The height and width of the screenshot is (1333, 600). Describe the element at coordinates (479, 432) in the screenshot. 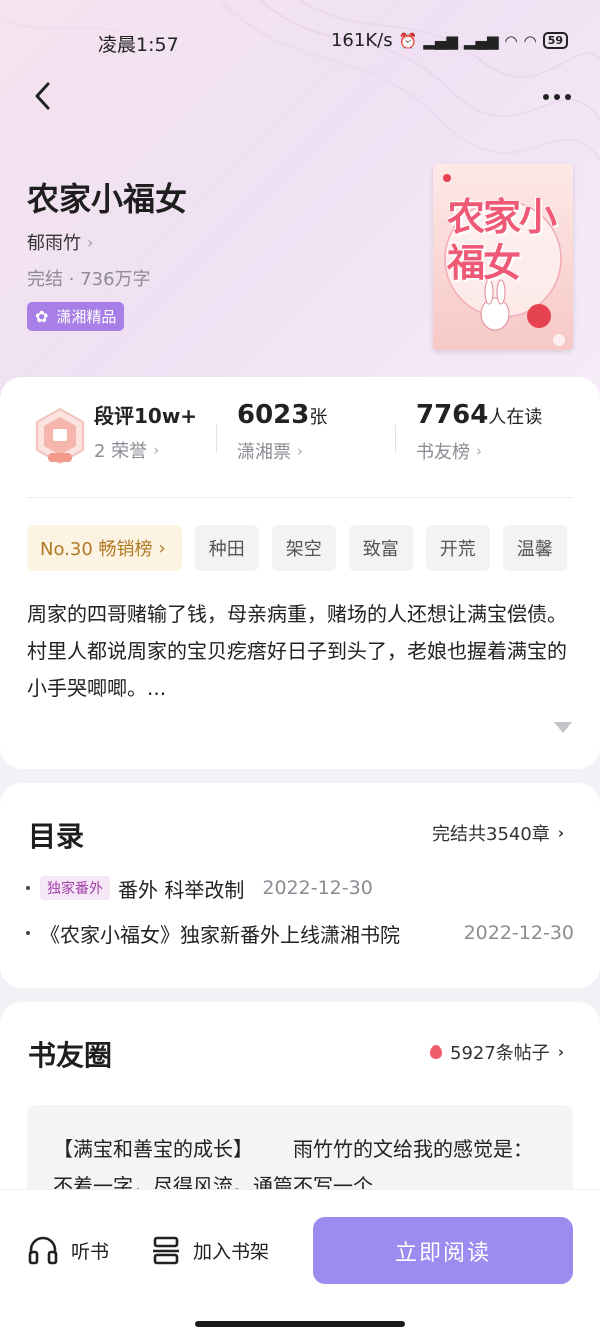

I see `stat-readers: 7764人在读 书友榜 ›` at that location.